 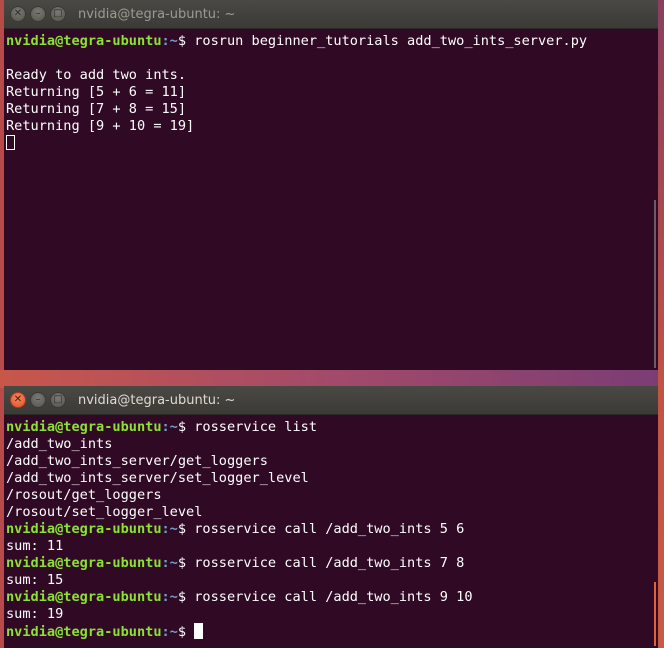 What do you see at coordinates (35, 546) in the screenshot?
I see `output-text: sum: 11` at bounding box center [35, 546].